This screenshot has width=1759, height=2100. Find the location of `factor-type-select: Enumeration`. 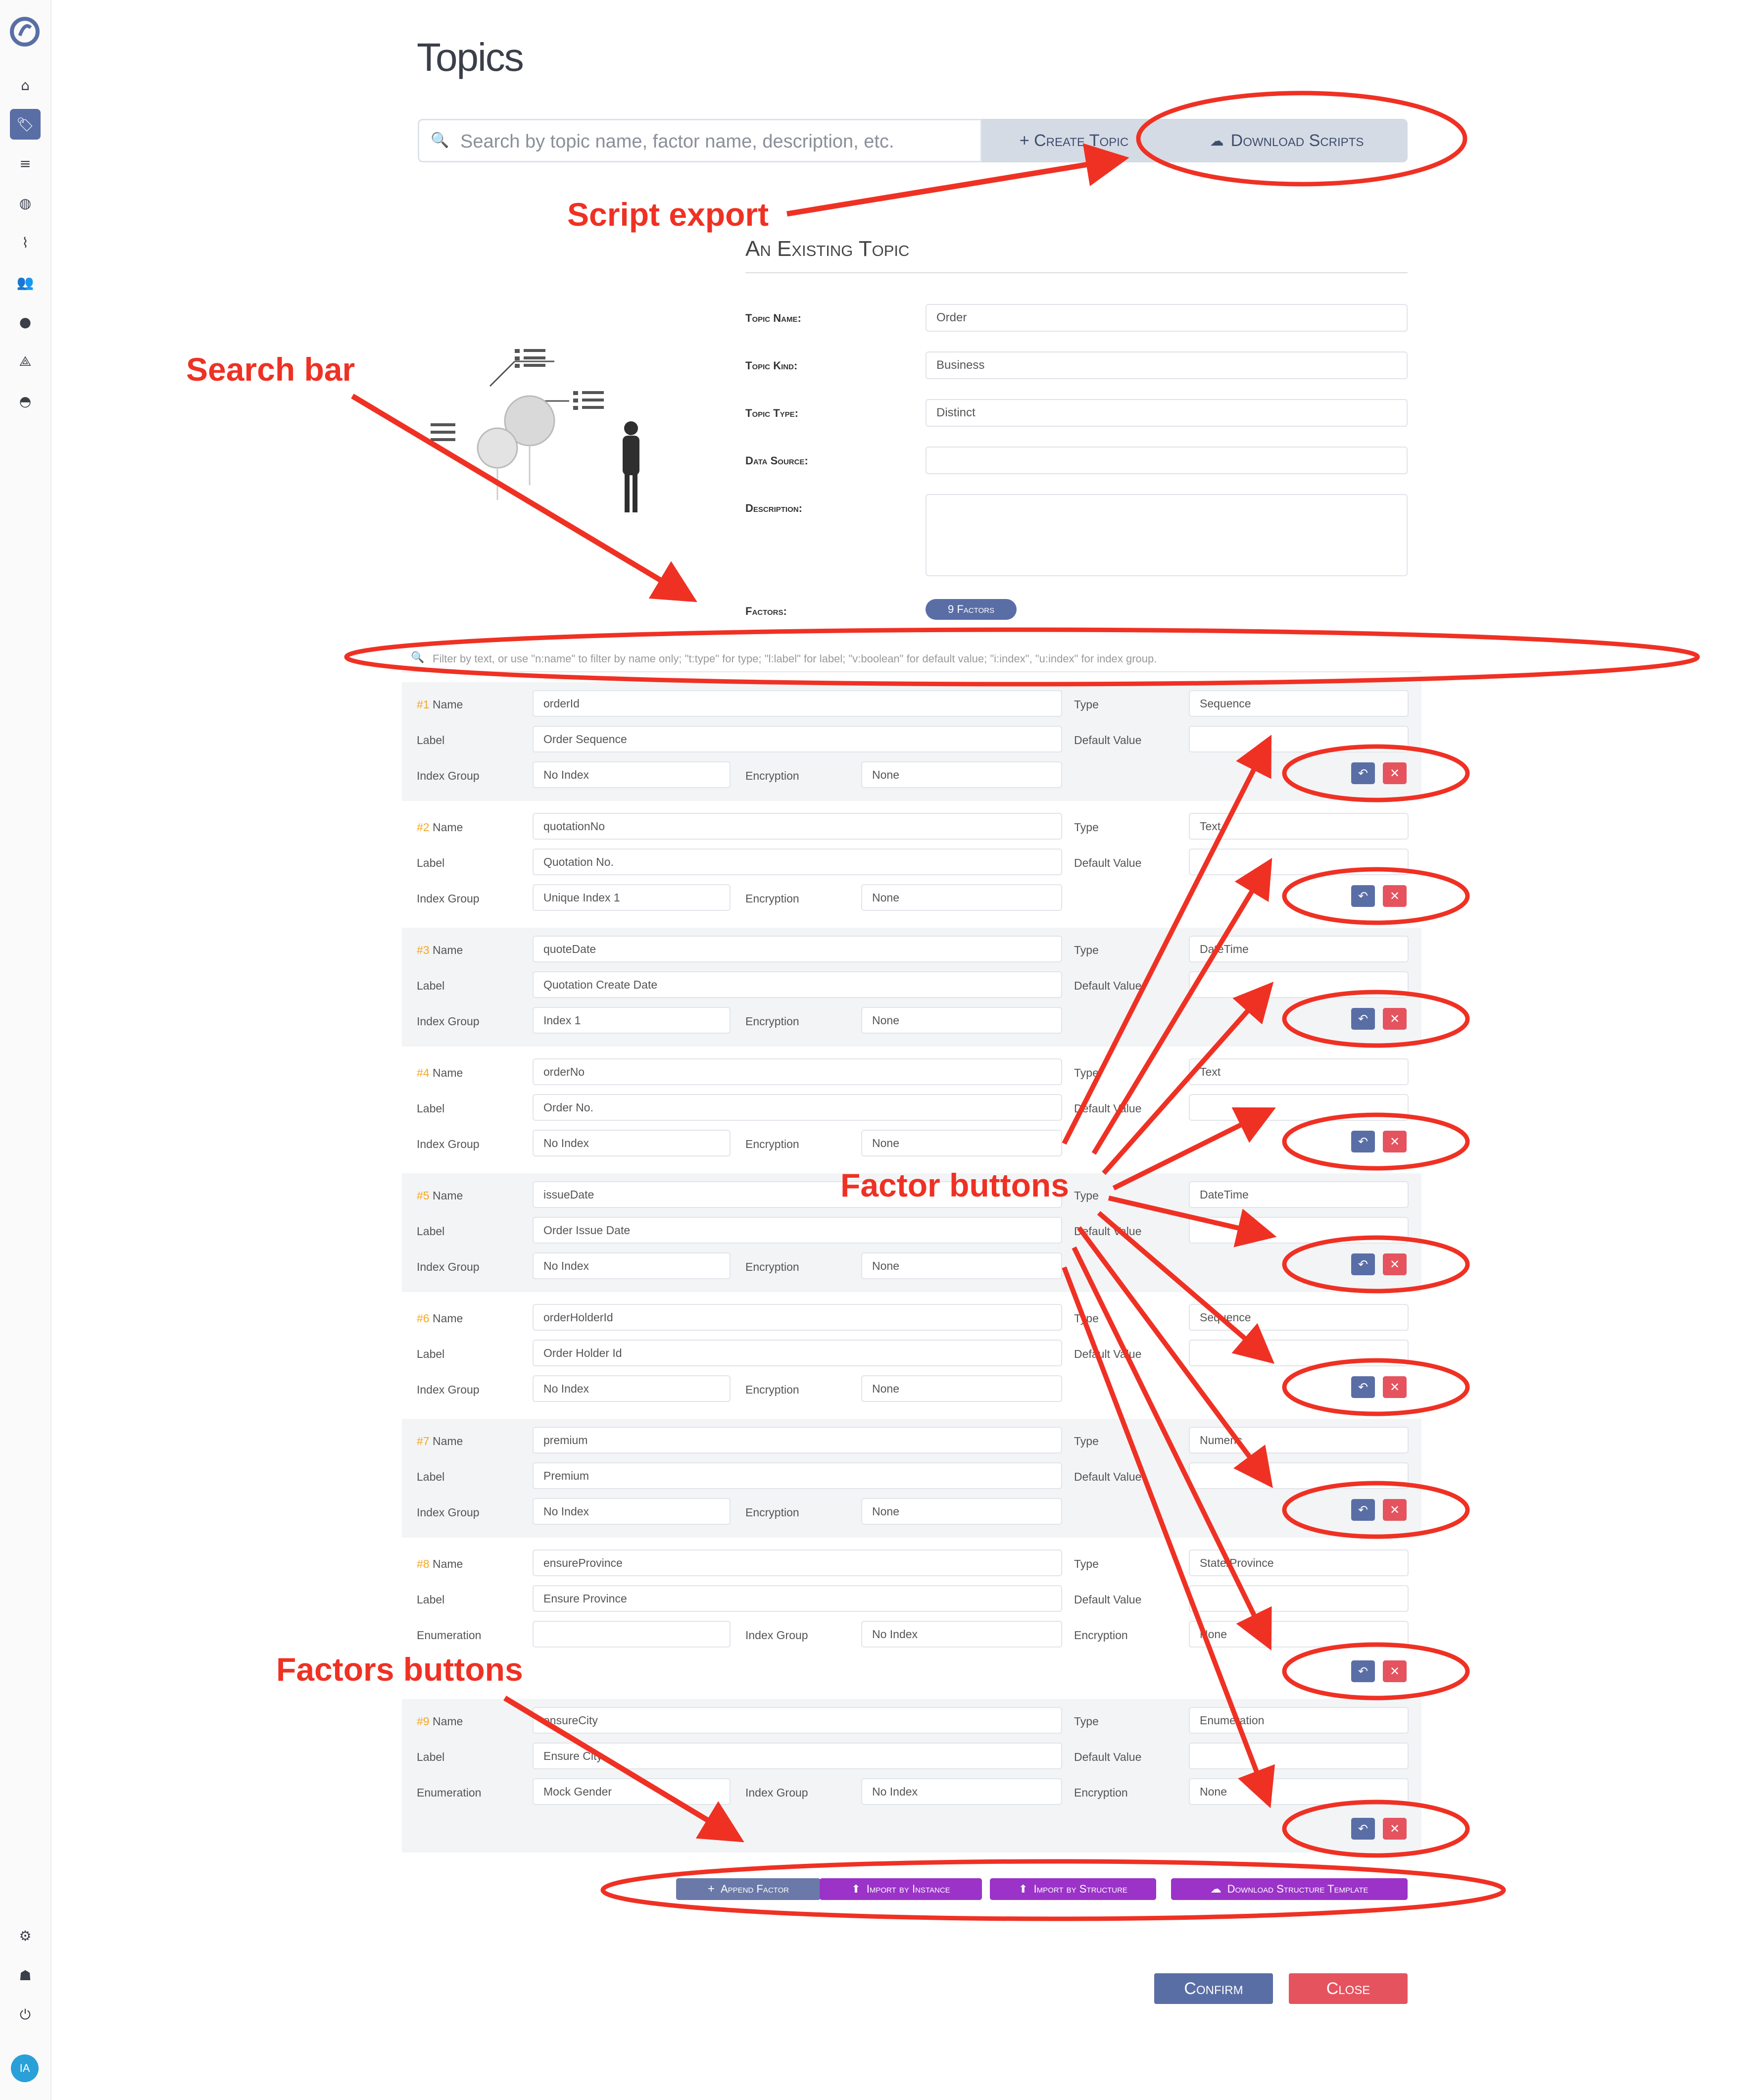

factor-type-select: Enumeration is located at coordinates (1299, 1720).